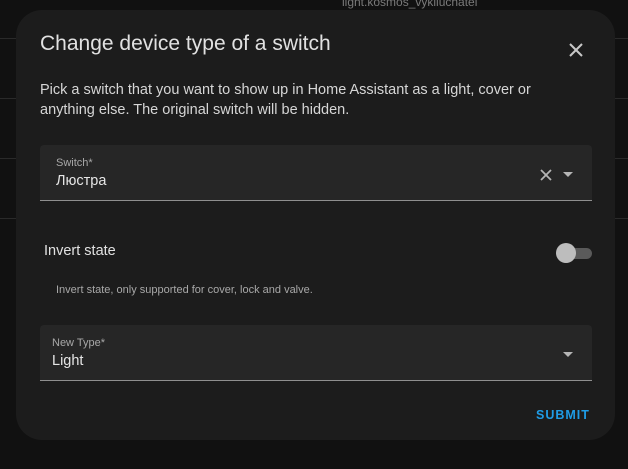 This screenshot has width=628, height=469. I want to click on close-icon, so click(576, 50).